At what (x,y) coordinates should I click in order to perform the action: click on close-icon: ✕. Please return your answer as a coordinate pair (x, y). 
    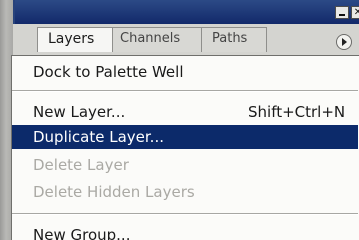
    Looking at the image, I should click on (355, 12).